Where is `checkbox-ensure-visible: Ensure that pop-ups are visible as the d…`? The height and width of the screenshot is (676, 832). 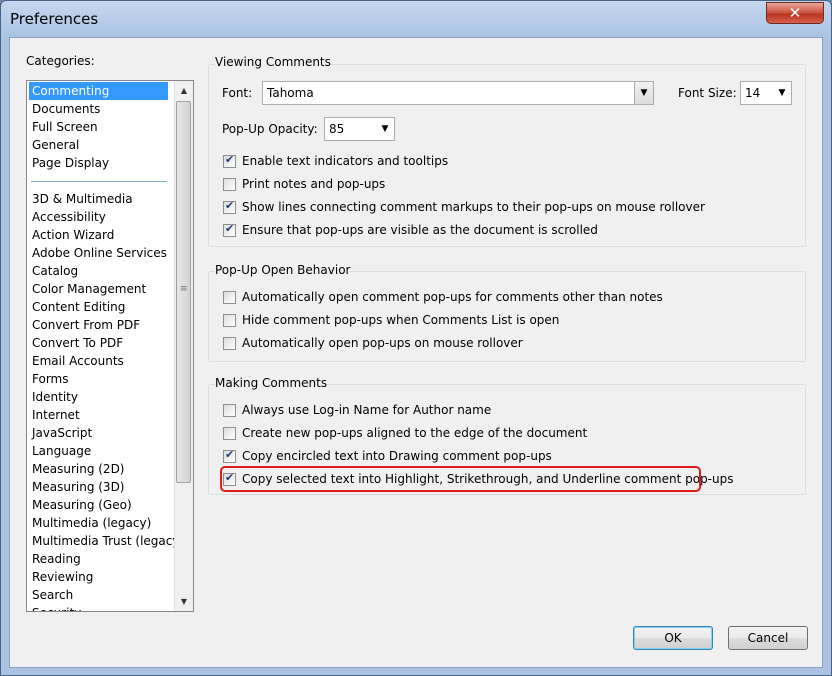 checkbox-ensure-visible: Ensure that pop-ups are visible as the d… is located at coordinates (410, 230).